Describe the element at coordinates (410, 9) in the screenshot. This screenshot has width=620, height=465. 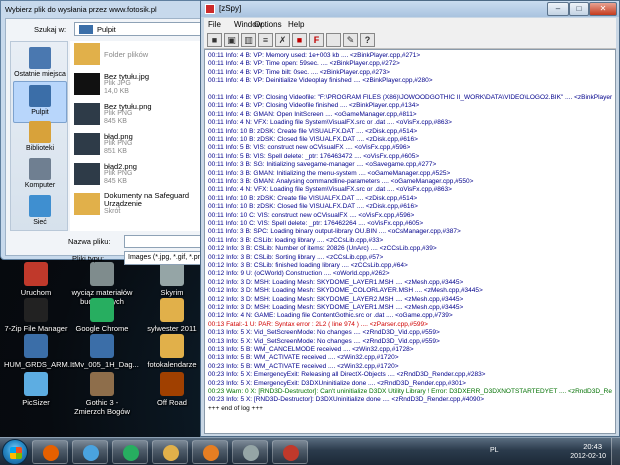
I see `zspy-titlebar: [zSpy] – □ ✕` at that location.